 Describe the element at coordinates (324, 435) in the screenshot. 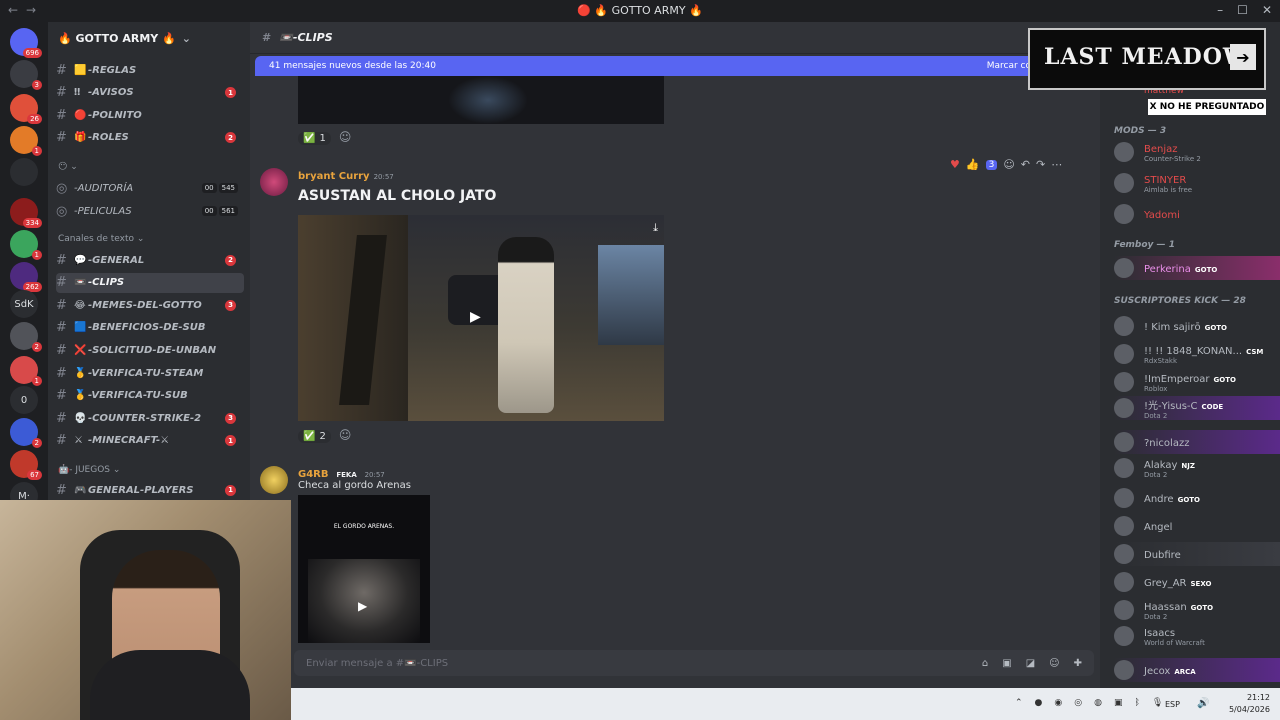

I see `reaction: ✅ 2 ☺` at that location.